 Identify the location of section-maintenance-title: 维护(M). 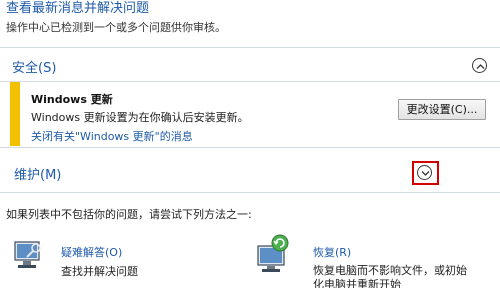
(37, 173).